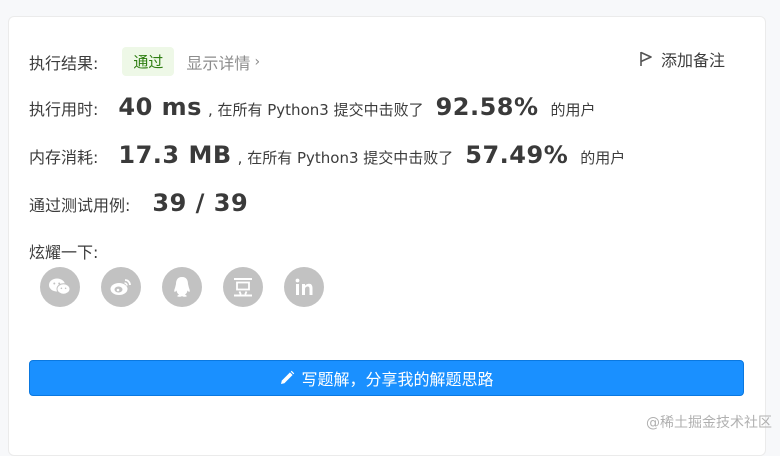  I want to click on share-icons, so click(182, 287).